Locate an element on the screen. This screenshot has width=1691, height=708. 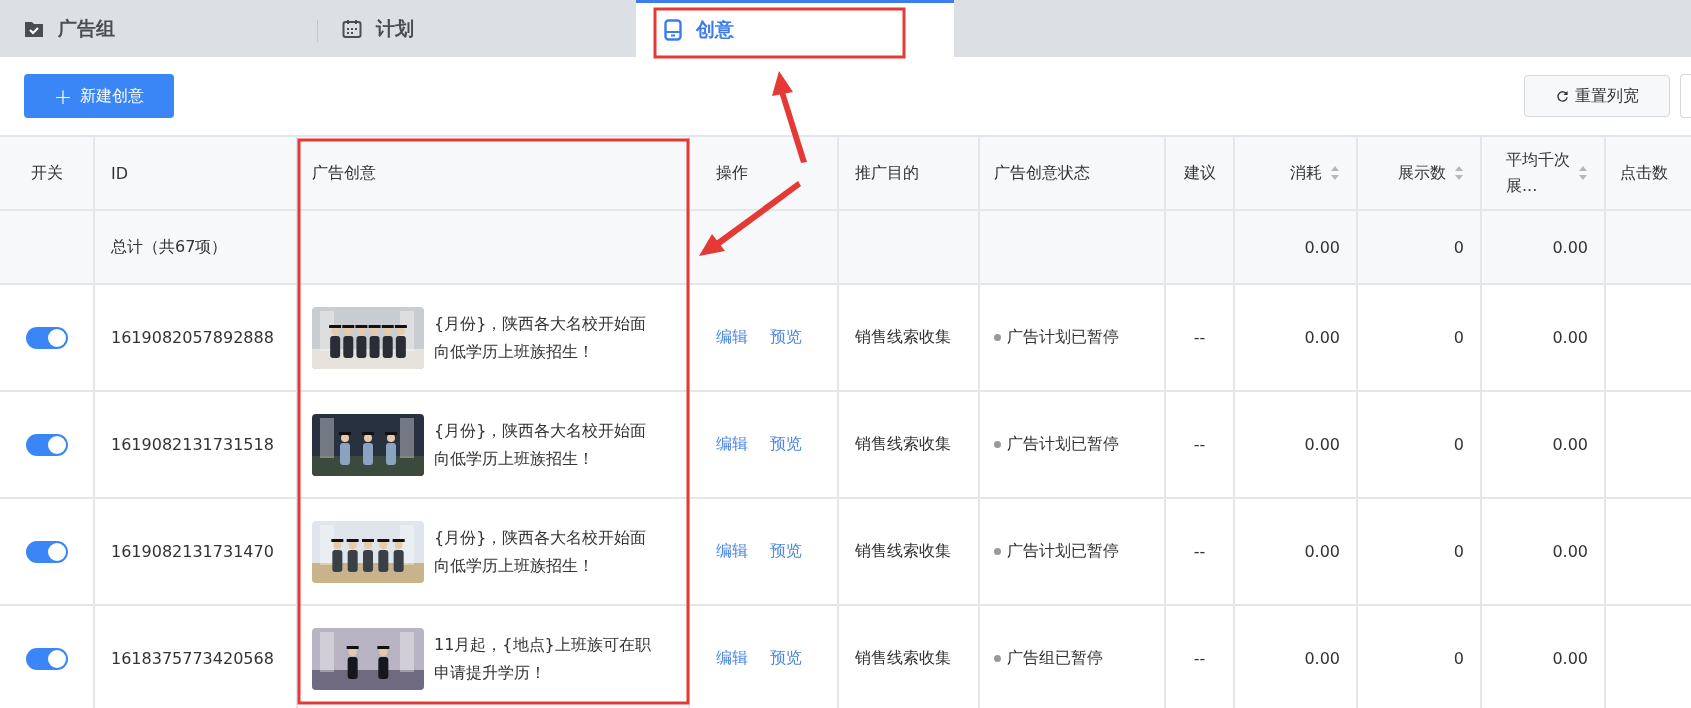
column-header: 消耗 is located at coordinates (1296, 173).